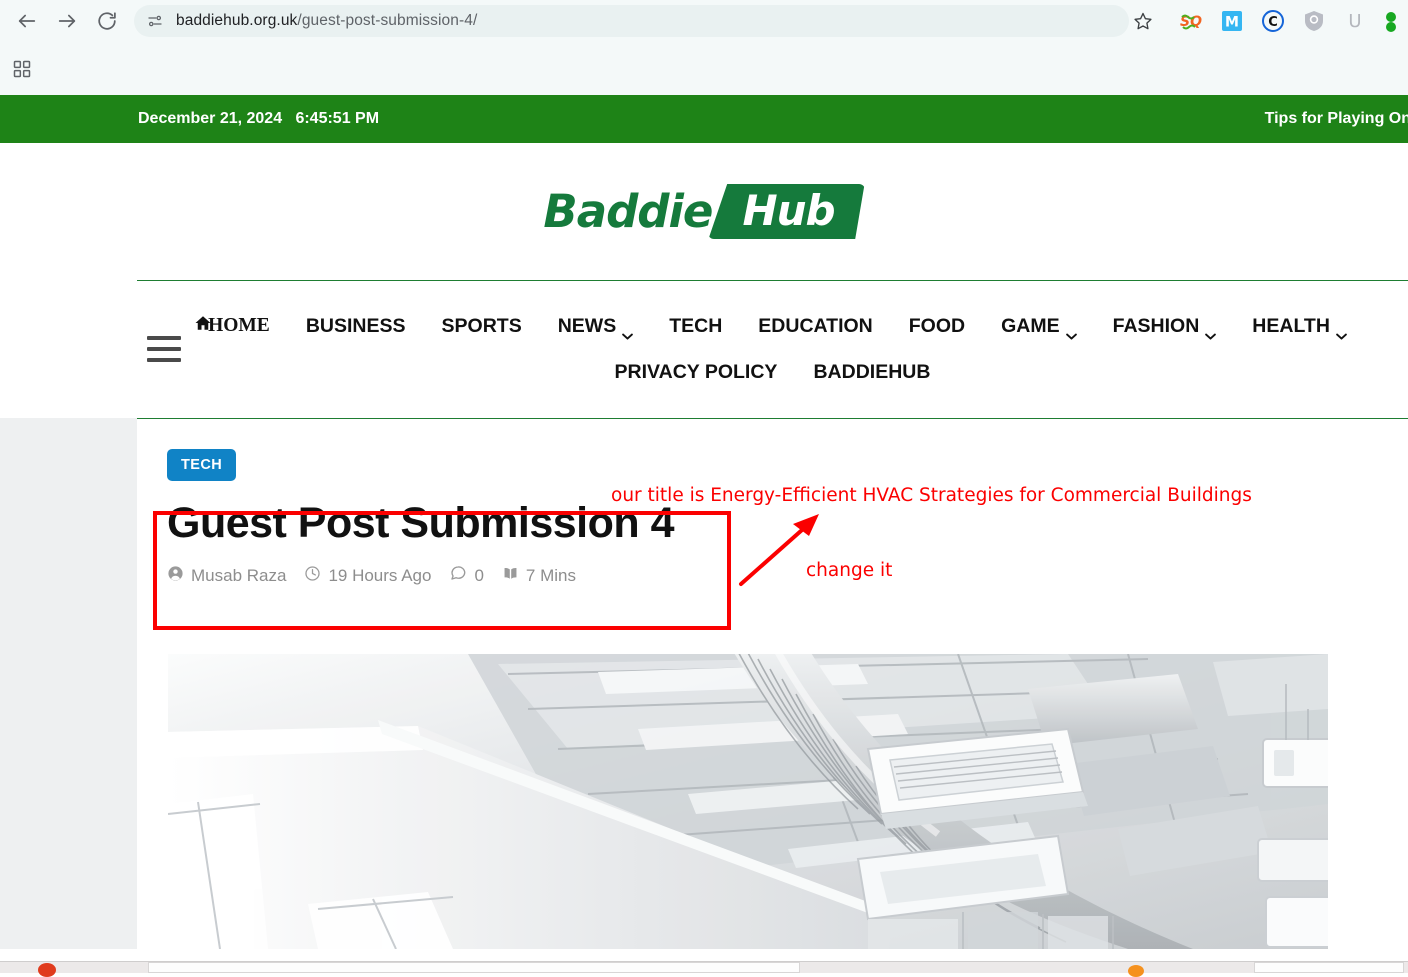 The width and height of the screenshot is (1408, 977). What do you see at coordinates (239, 575) in the screenshot?
I see `meta-author-label: Musab Raza` at bounding box center [239, 575].